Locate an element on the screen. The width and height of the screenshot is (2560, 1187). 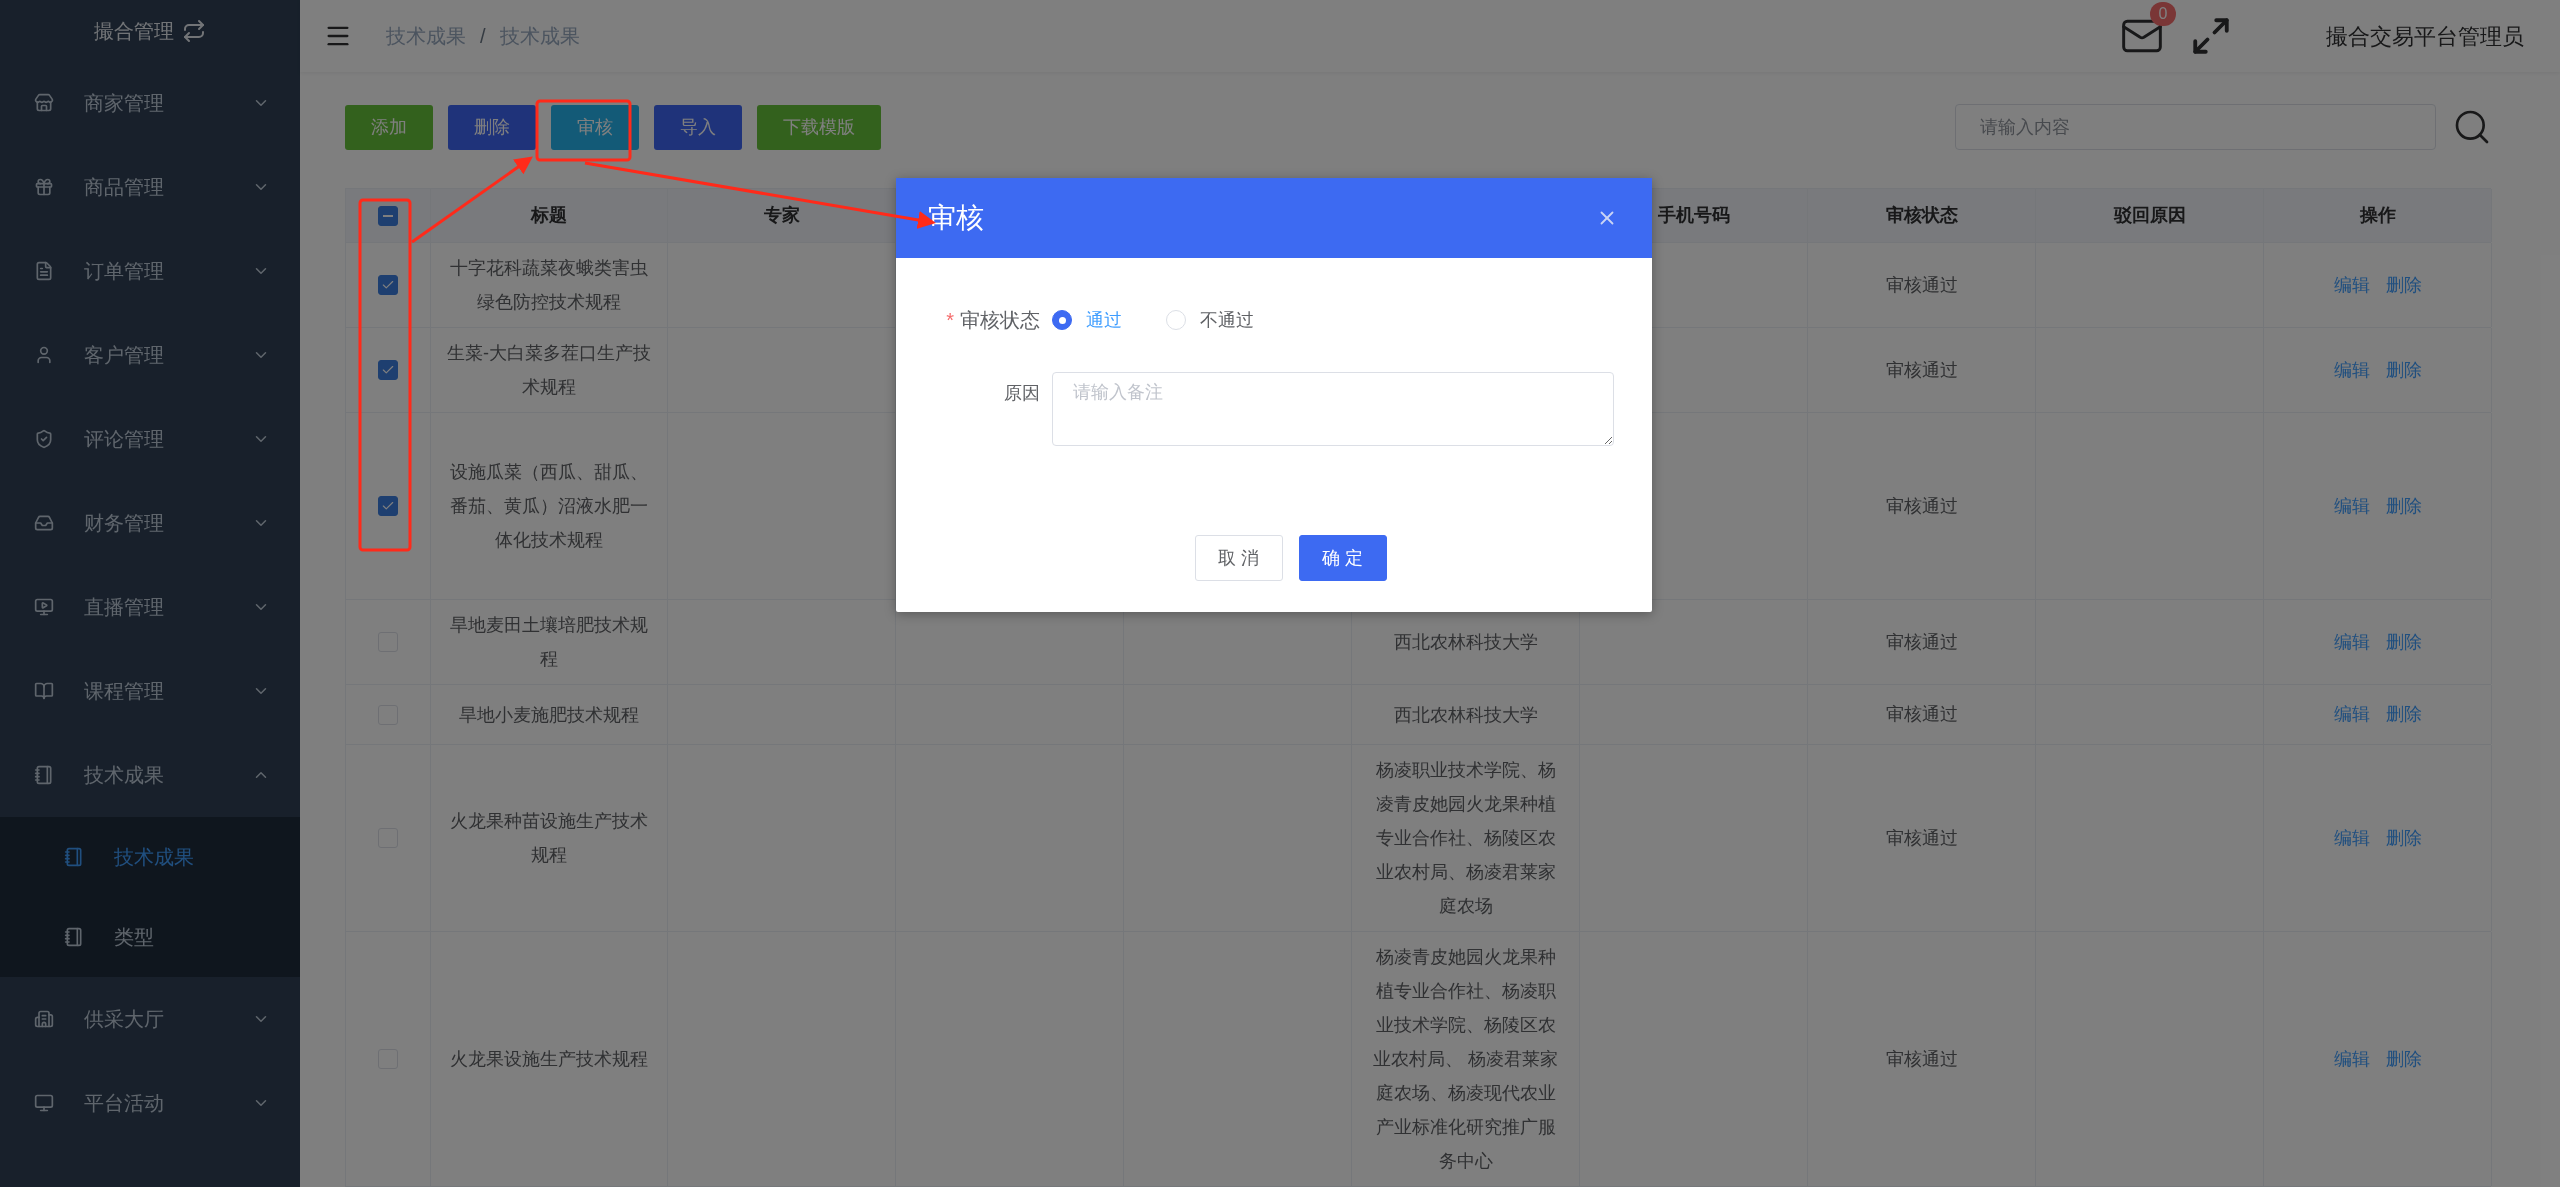
table-cell-text: 杨凌职业技术学院、杨凌青皮她园火龙果种植专业合作社、杨陵区农业农村局、杨凌君莱家庭农场 is located at coordinates (1465, 838).